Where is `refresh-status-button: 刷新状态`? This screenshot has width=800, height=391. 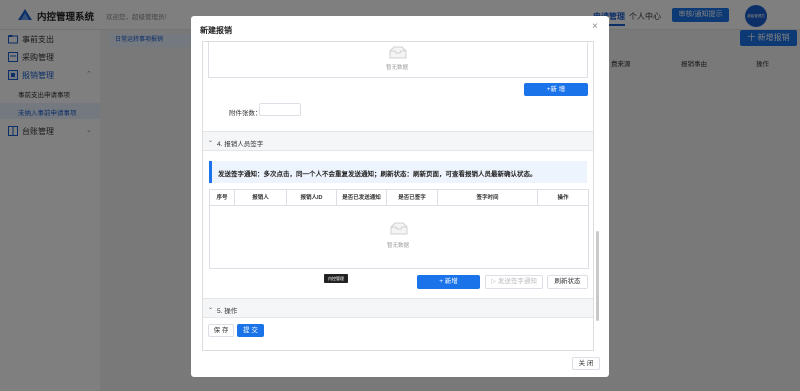 refresh-status-button: 刷新状态 is located at coordinates (567, 282).